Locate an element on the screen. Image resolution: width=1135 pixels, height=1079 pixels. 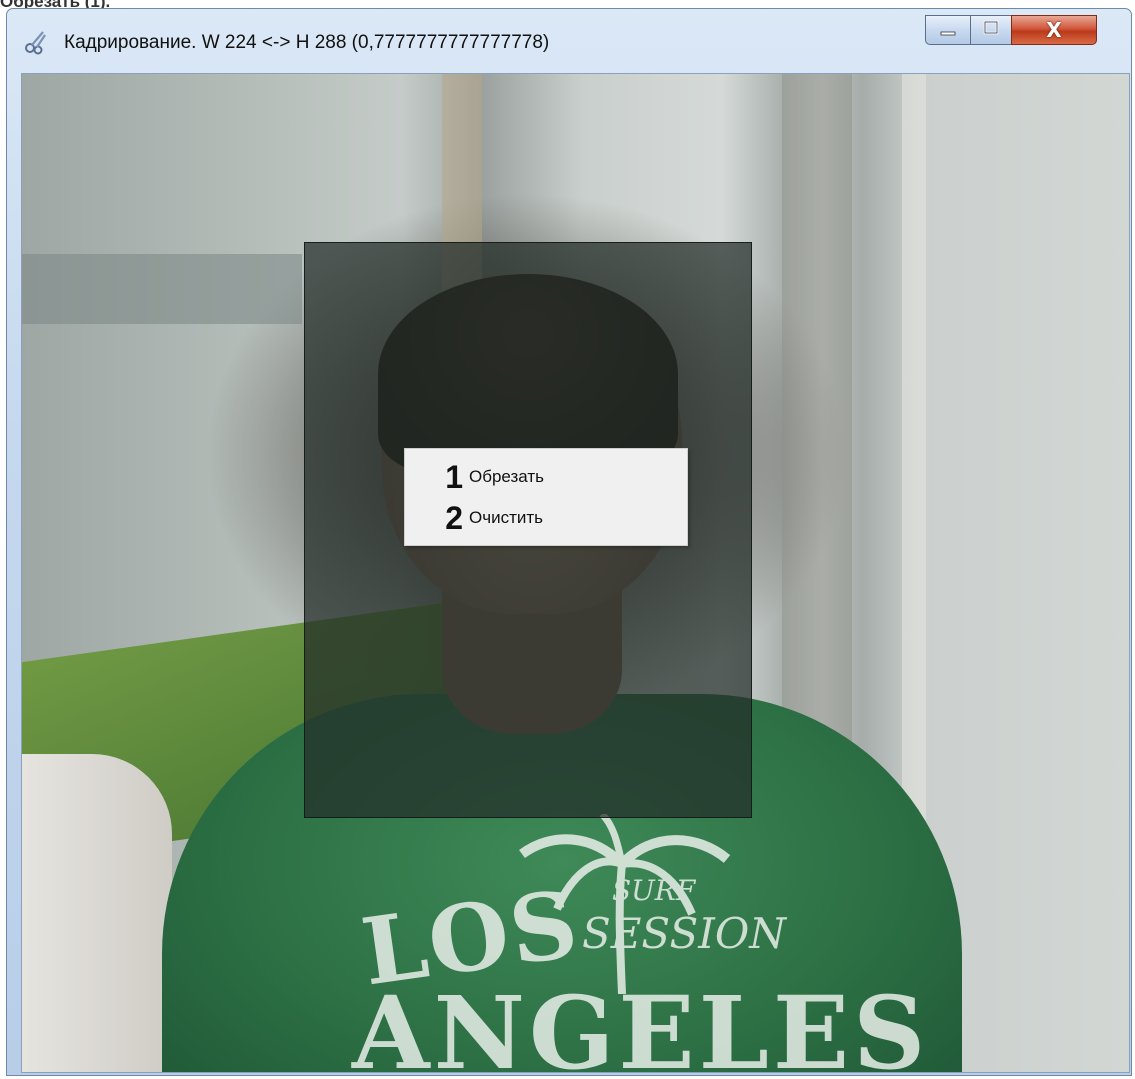
context-menu: 1 Обрезать 2 Очистить is located at coordinates (546, 497).